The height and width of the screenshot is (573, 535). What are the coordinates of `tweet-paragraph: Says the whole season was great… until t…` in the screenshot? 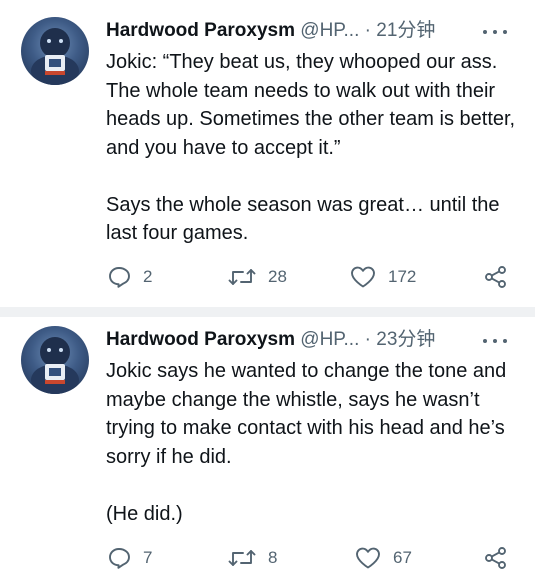 It's located at (303, 219).